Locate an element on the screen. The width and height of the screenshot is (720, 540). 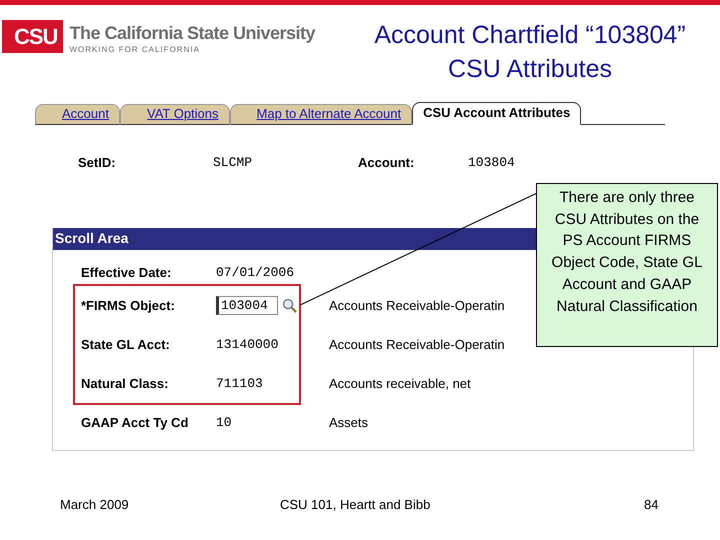
field-description: Accounts receivable, net is located at coordinates (400, 383).